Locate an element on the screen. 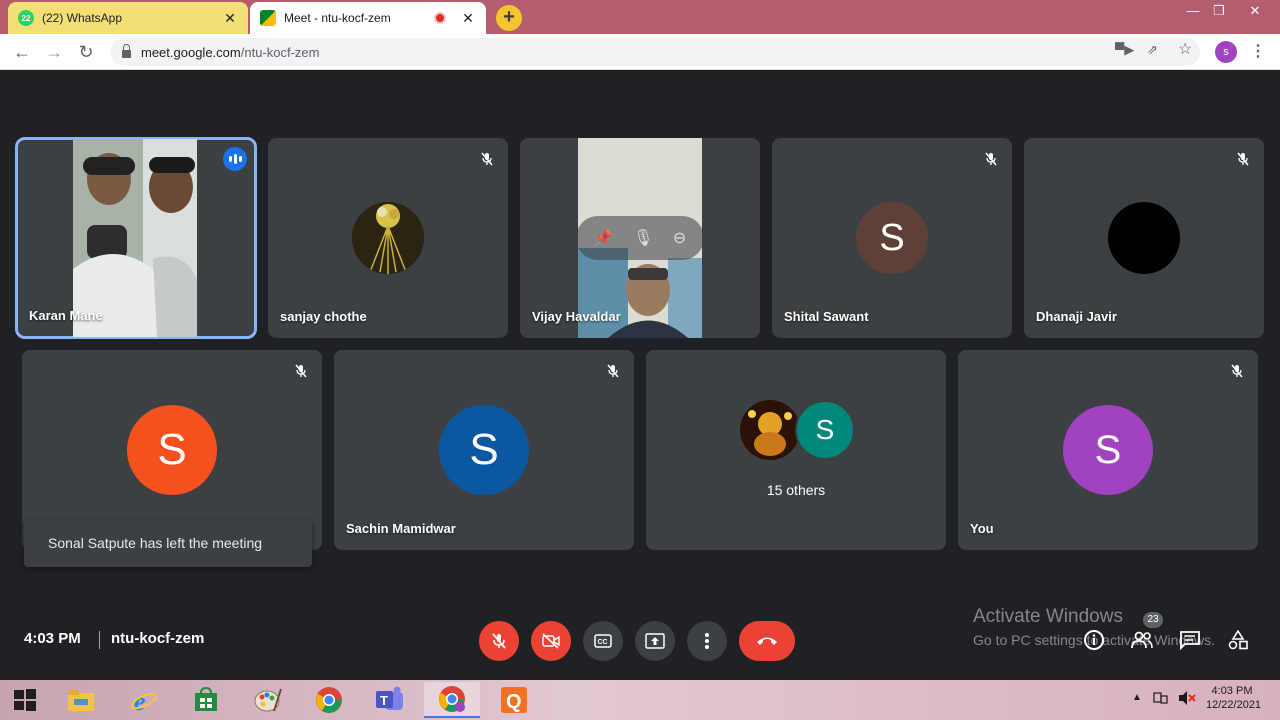 The width and height of the screenshot is (1280, 720). people-button is located at coordinates (1142, 640).